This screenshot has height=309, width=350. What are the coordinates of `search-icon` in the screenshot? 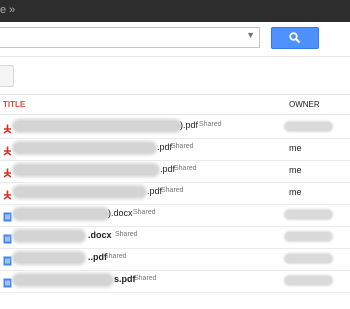 It's located at (295, 38).